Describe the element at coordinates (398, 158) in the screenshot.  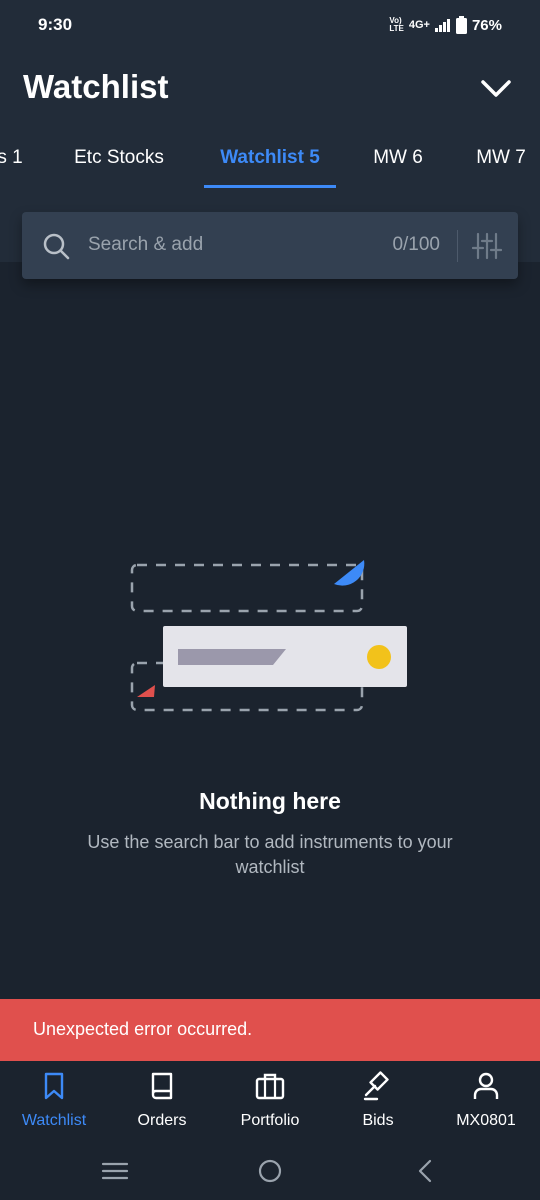
I see `tab-mw-6: MW 6` at that location.